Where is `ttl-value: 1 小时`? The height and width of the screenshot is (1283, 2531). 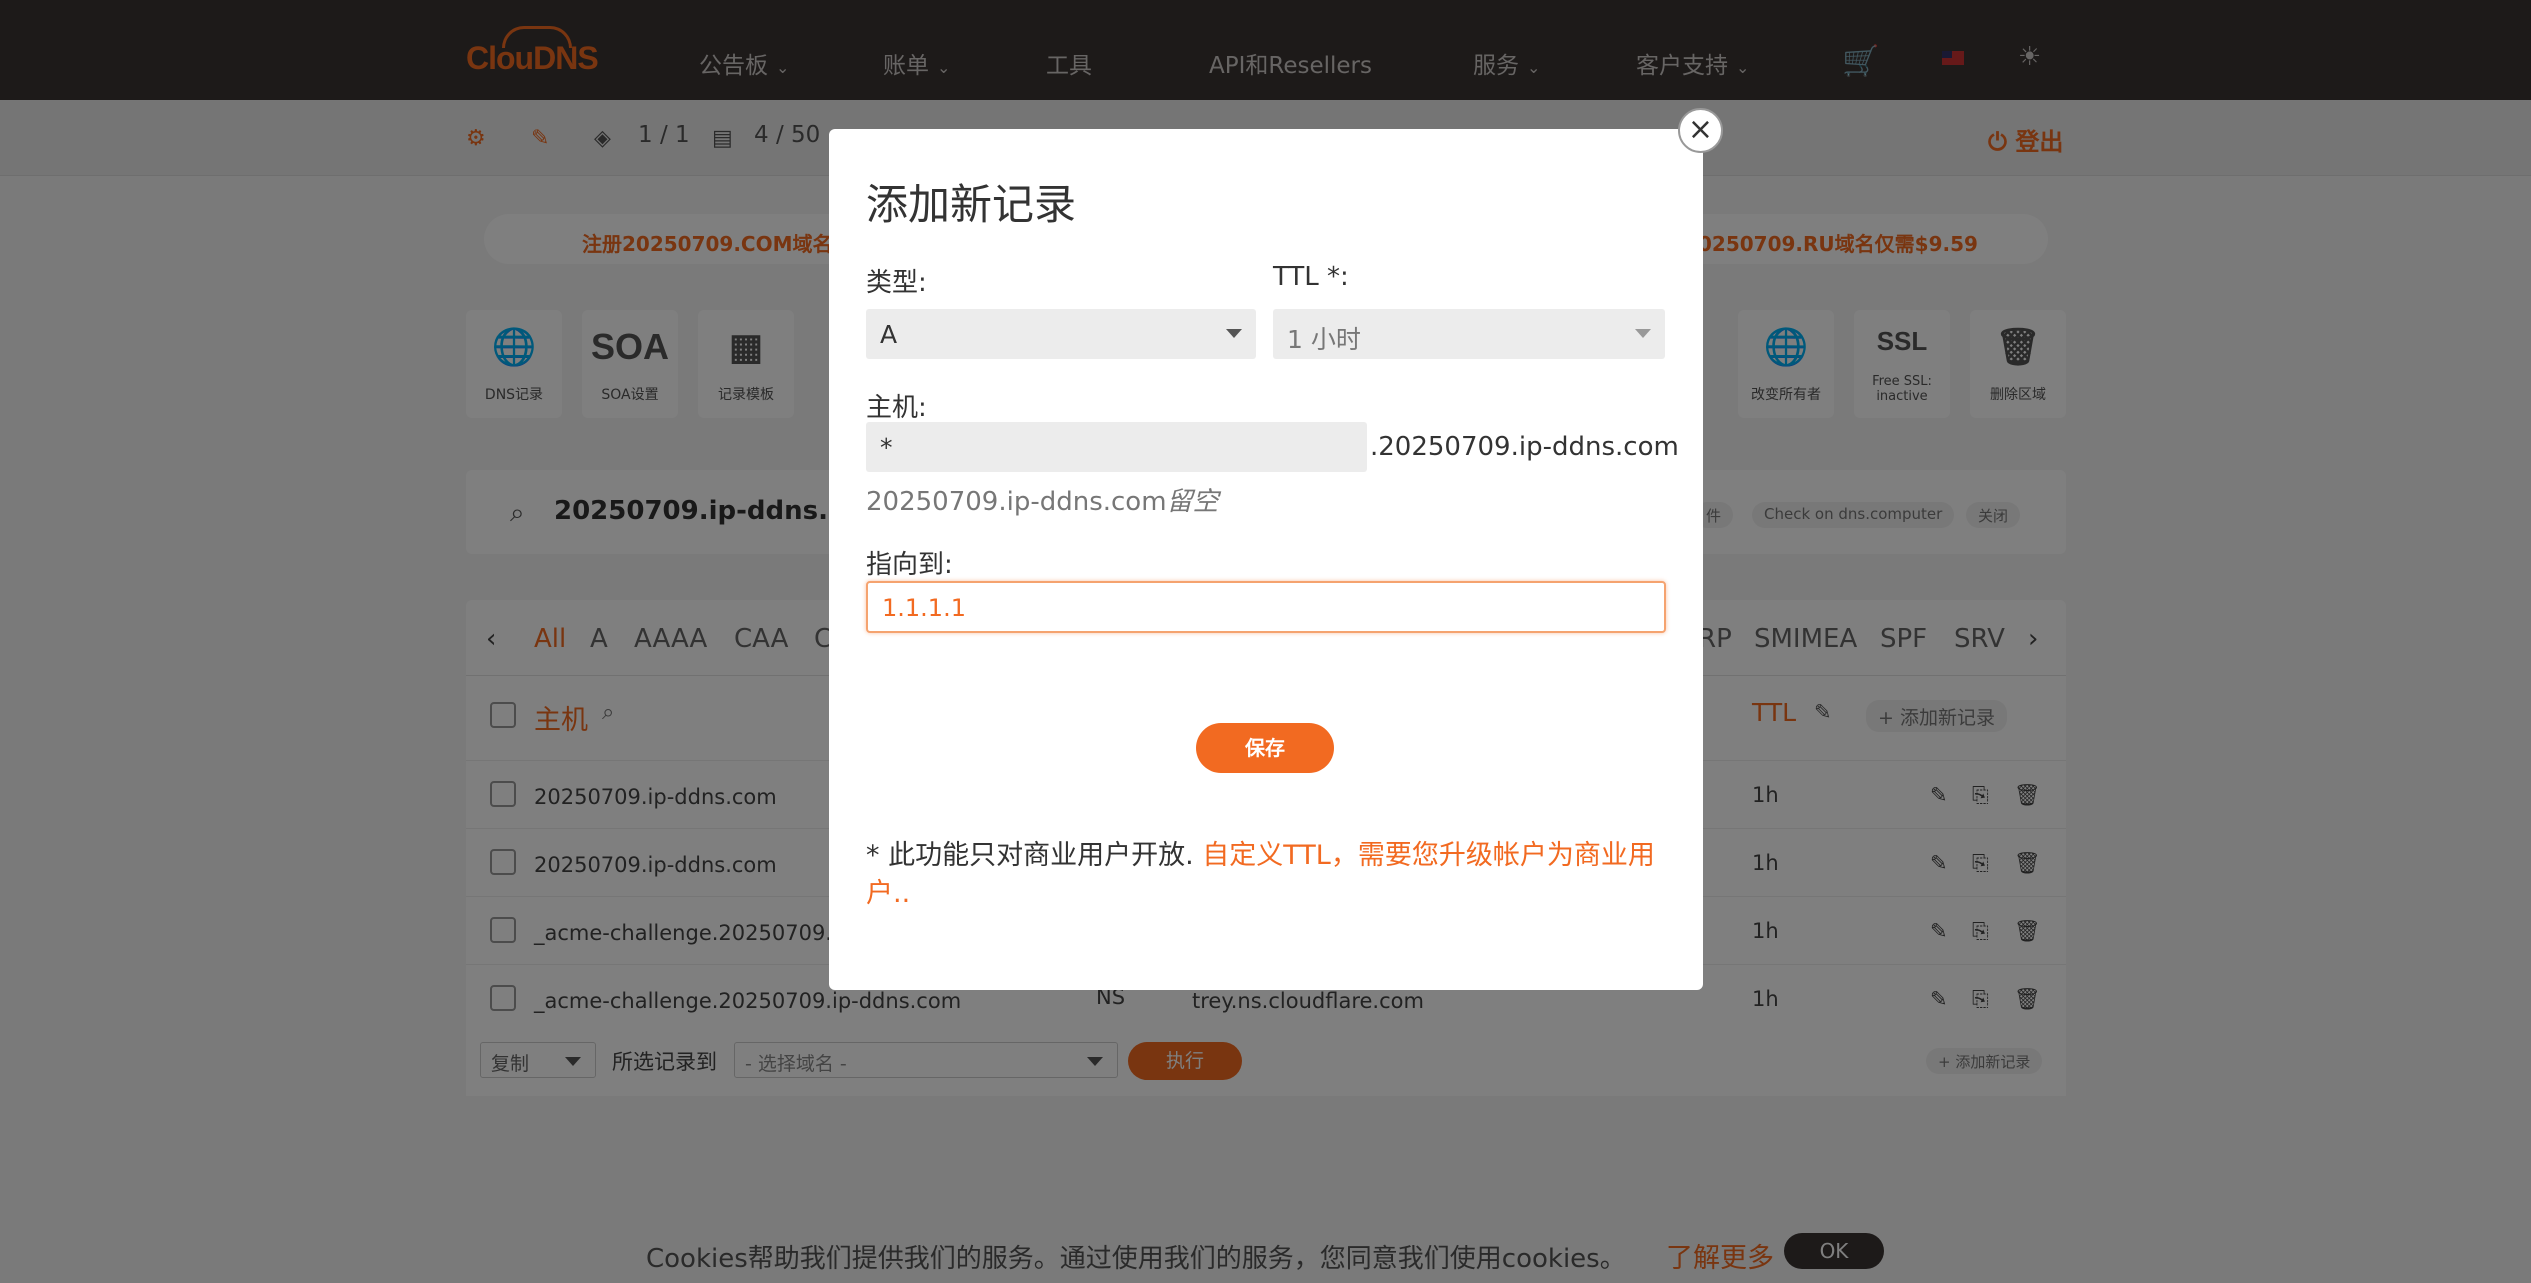 ttl-value: 1 小时 is located at coordinates (1324, 339).